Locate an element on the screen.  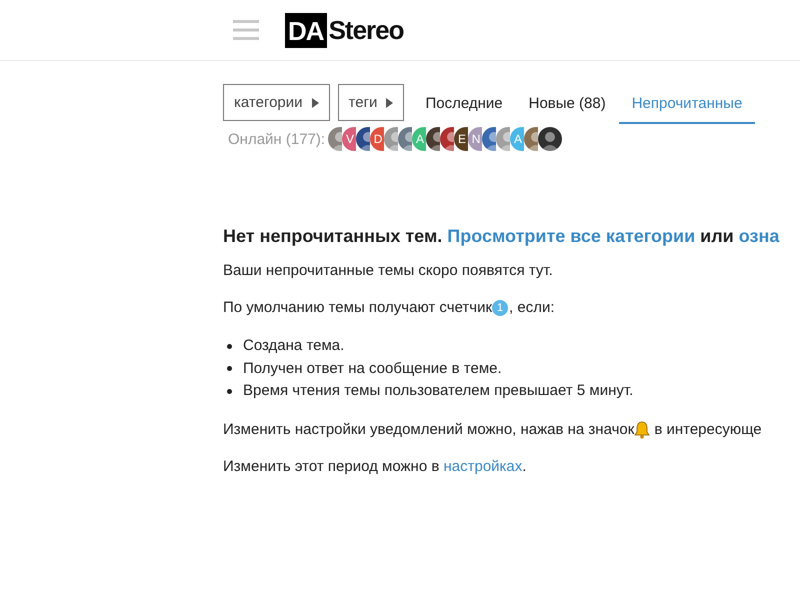
user-avatar: V is located at coordinates (349, 139).